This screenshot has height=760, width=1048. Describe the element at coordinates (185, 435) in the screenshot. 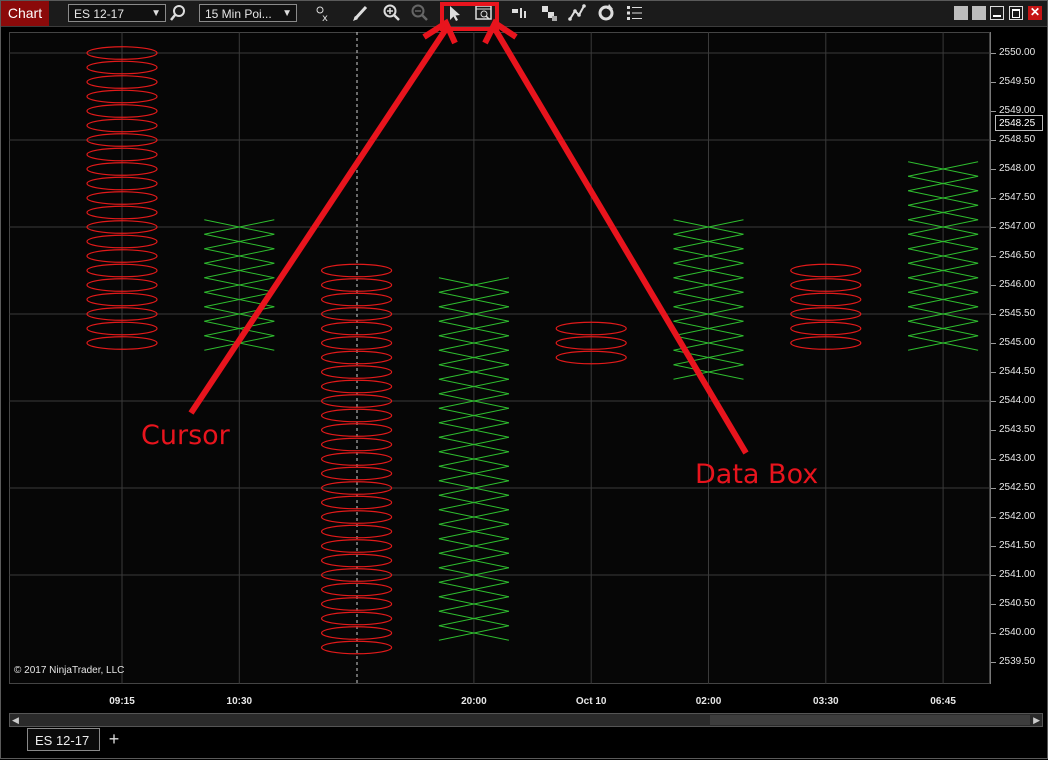

I see `cursor-annotation: Cursor` at that location.